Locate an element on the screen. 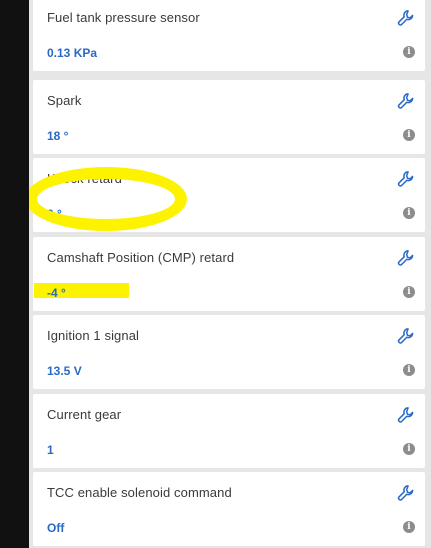 This screenshot has width=431, height=548. parameter-name: Current gear is located at coordinates (84, 414).